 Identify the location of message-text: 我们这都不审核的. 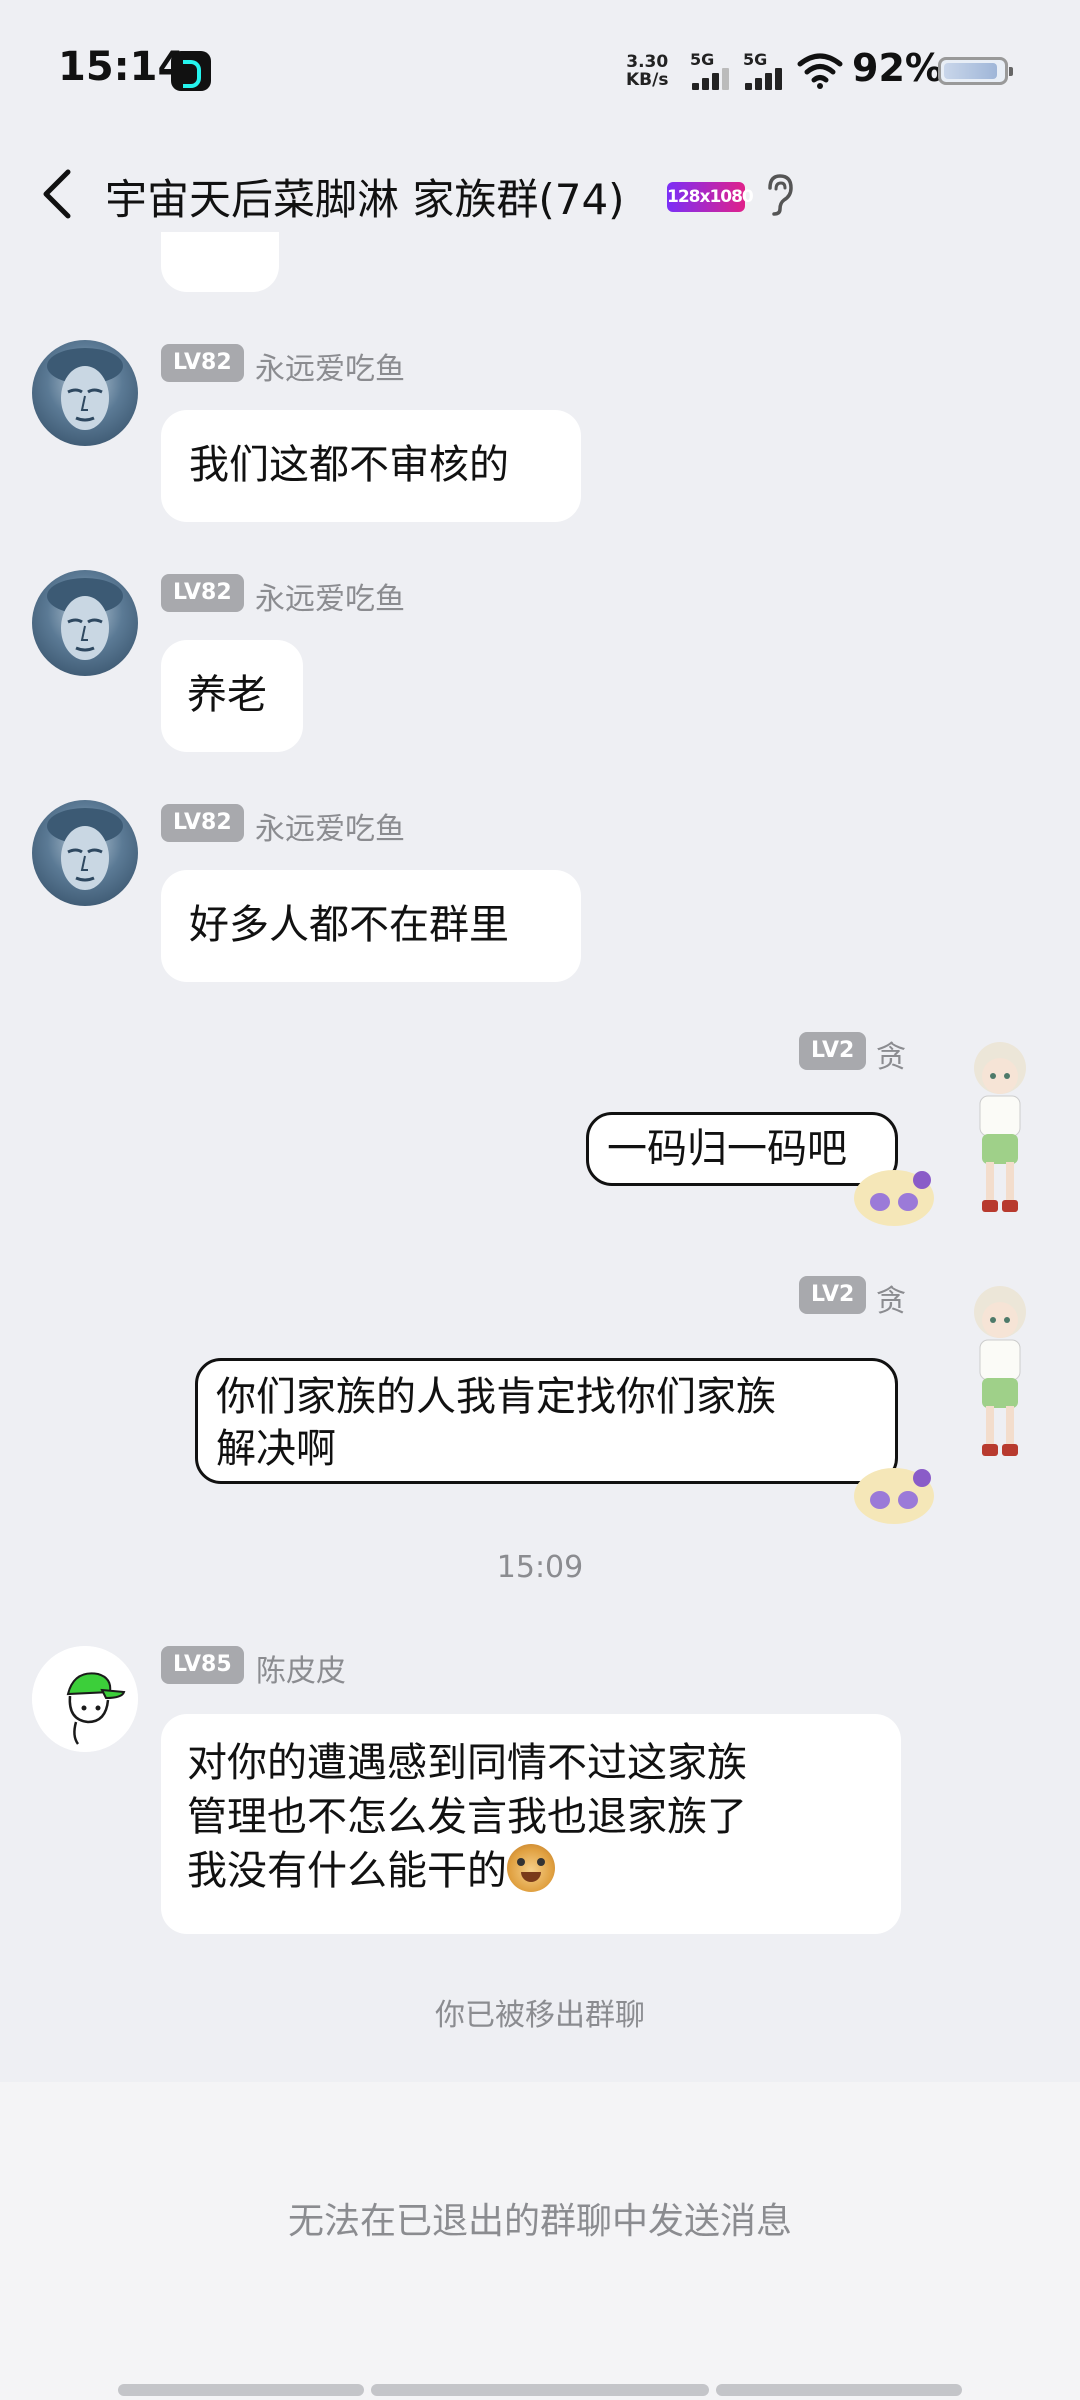
(349, 465).